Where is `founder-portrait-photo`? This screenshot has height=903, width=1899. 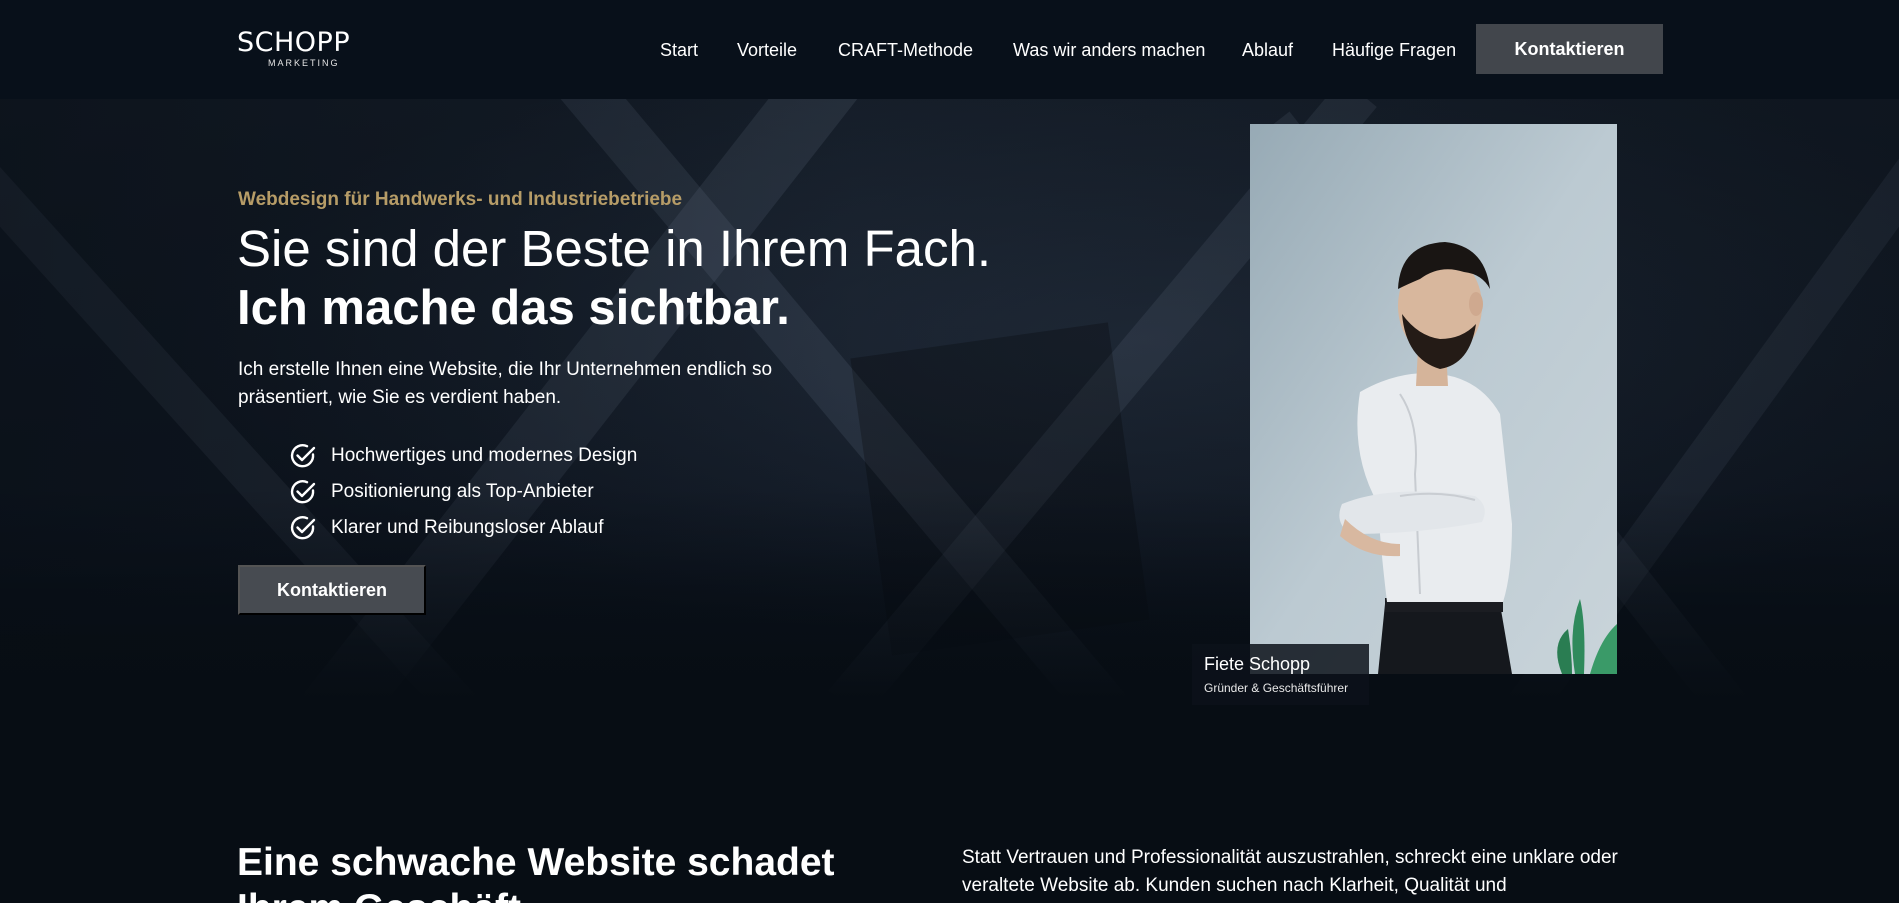 founder-portrait-photo is located at coordinates (1433, 399).